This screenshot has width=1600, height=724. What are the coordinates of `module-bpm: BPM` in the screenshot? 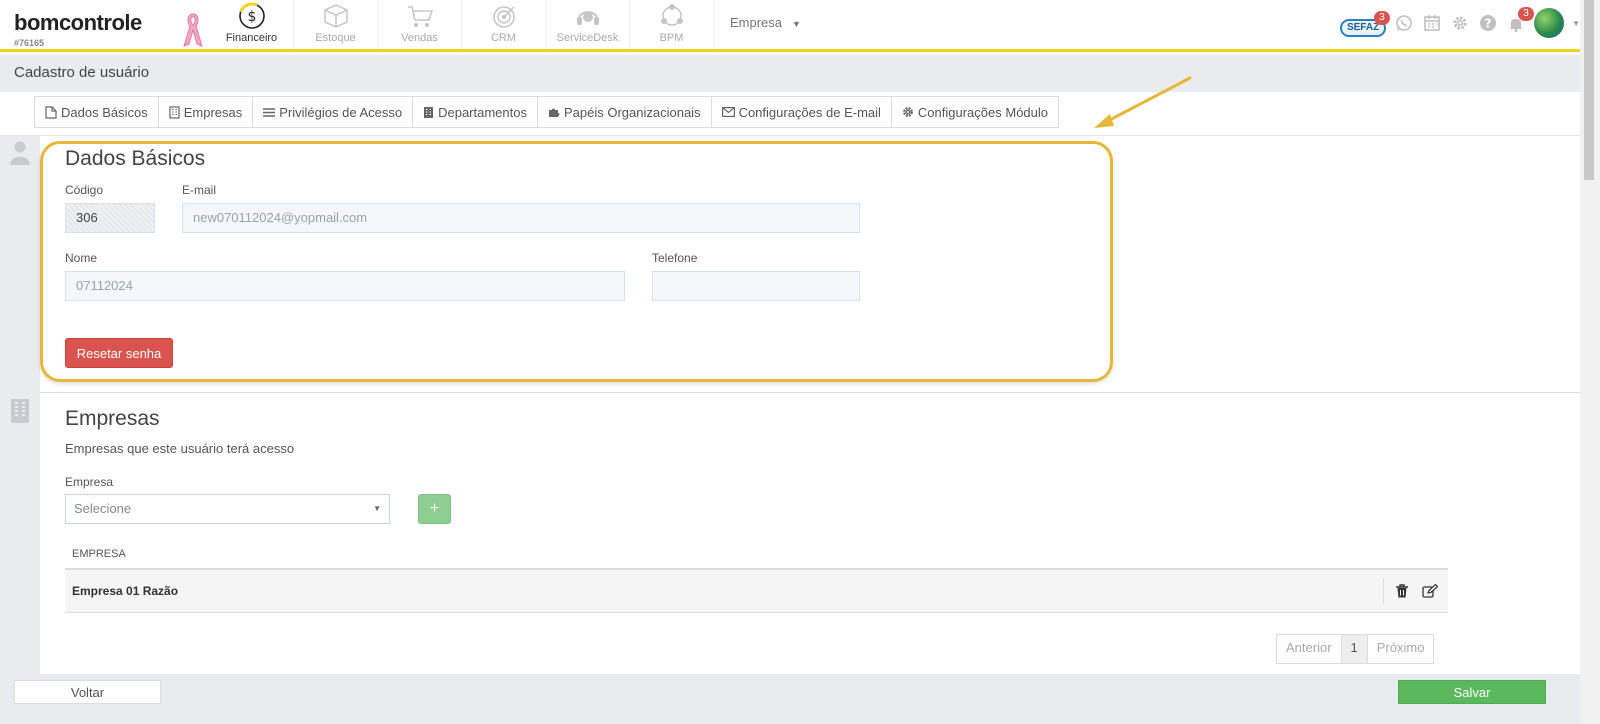 It's located at (672, 24).